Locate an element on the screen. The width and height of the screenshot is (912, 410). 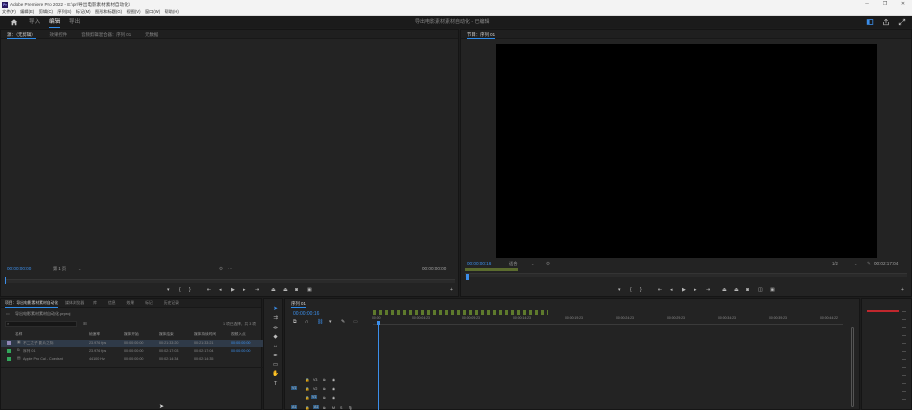
lift-icon: ⏏ is located at coordinates (724, 290).